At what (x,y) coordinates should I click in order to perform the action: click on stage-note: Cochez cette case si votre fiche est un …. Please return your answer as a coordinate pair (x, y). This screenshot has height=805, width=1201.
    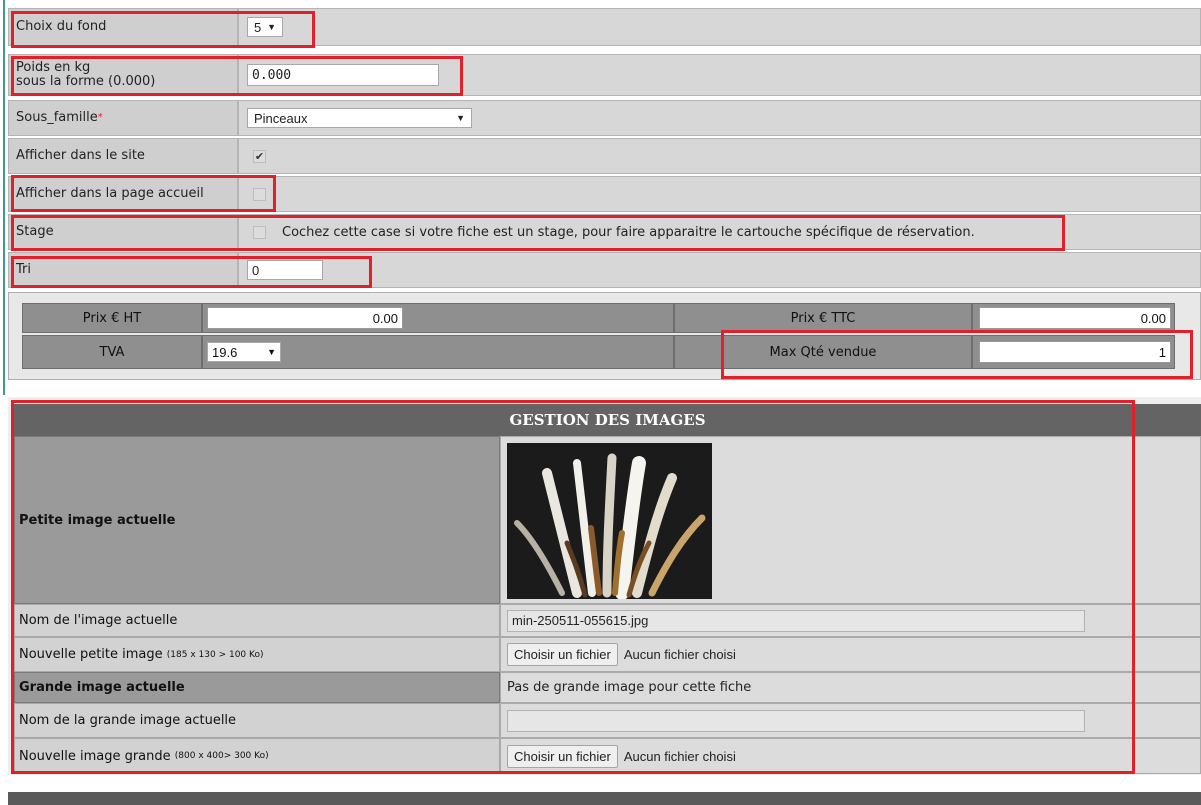
    Looking at the image, I should click on (628, 232).